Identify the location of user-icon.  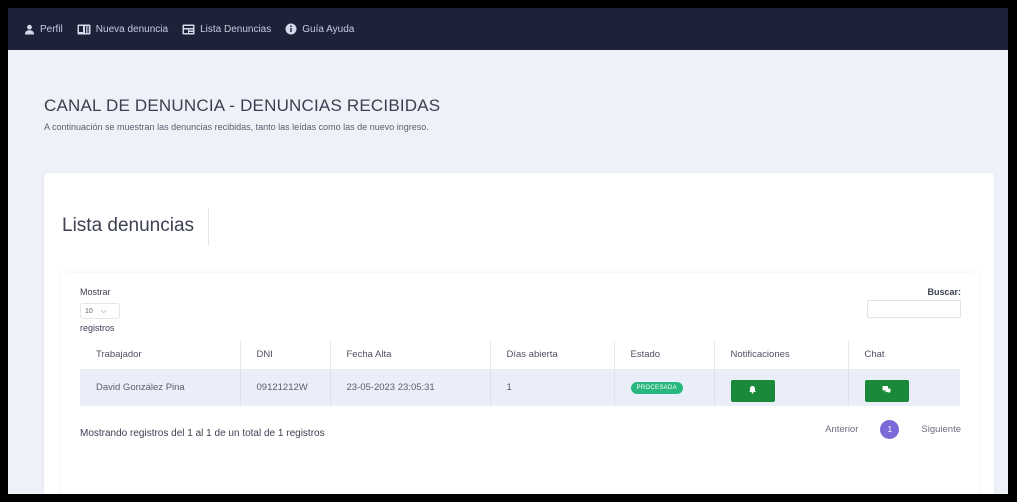
(29, 29).